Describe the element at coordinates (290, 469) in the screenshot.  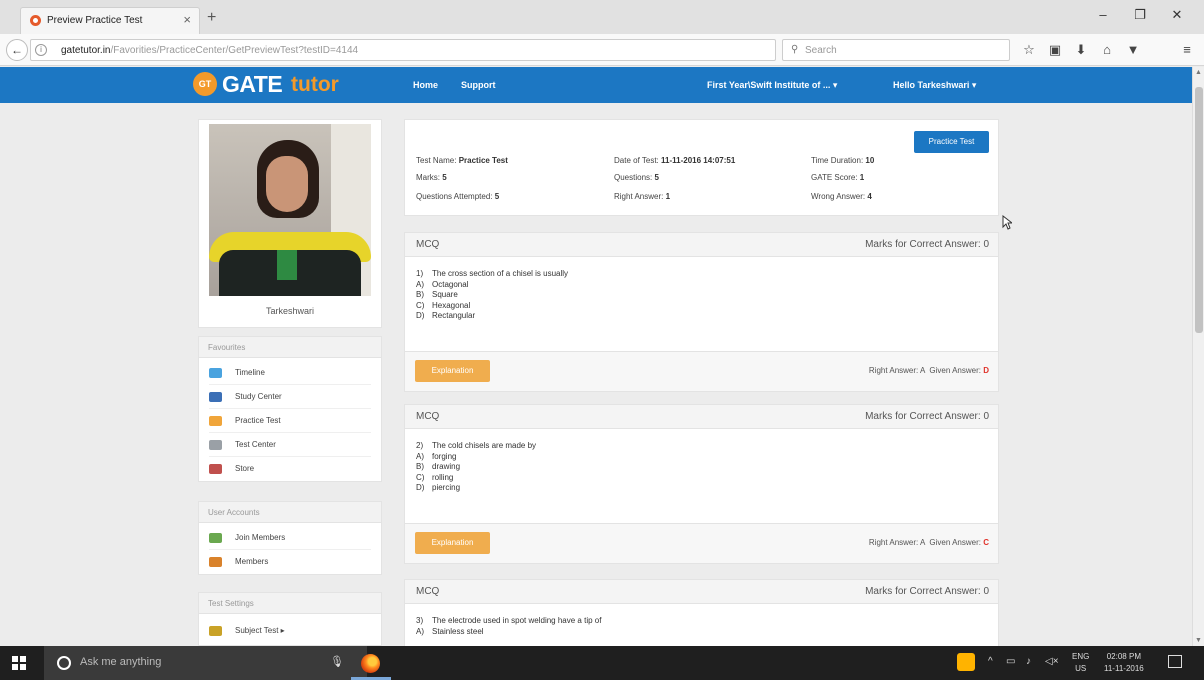
I see `sidebar-item-store: Store` at that location.